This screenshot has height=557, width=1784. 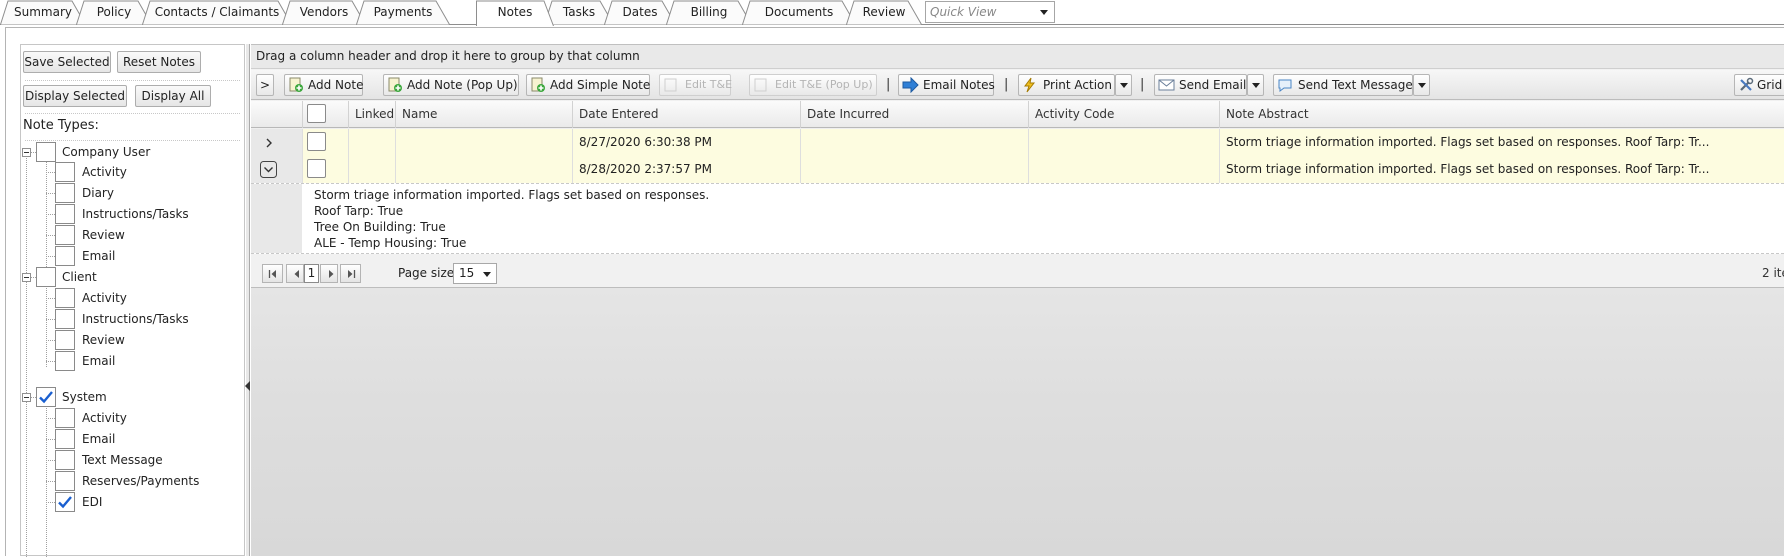 I want to click on tab-contacts-claimants: Contacts / Claimants, so click(x=217, y=12).